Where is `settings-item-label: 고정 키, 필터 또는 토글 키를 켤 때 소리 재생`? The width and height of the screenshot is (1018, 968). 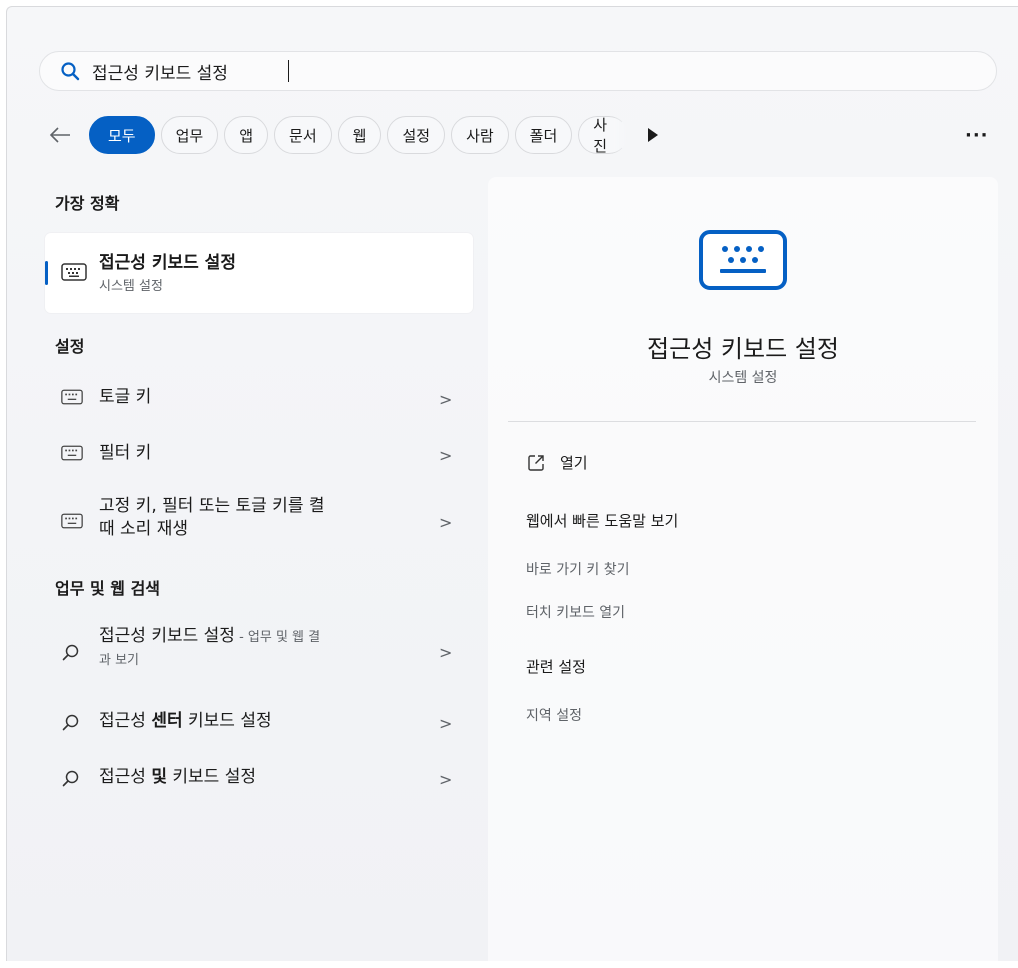
settings-item-label: 고정 키, 필터 또는 토글 키를 켤 때 소리 재생 is located at coordinates (212, 518).